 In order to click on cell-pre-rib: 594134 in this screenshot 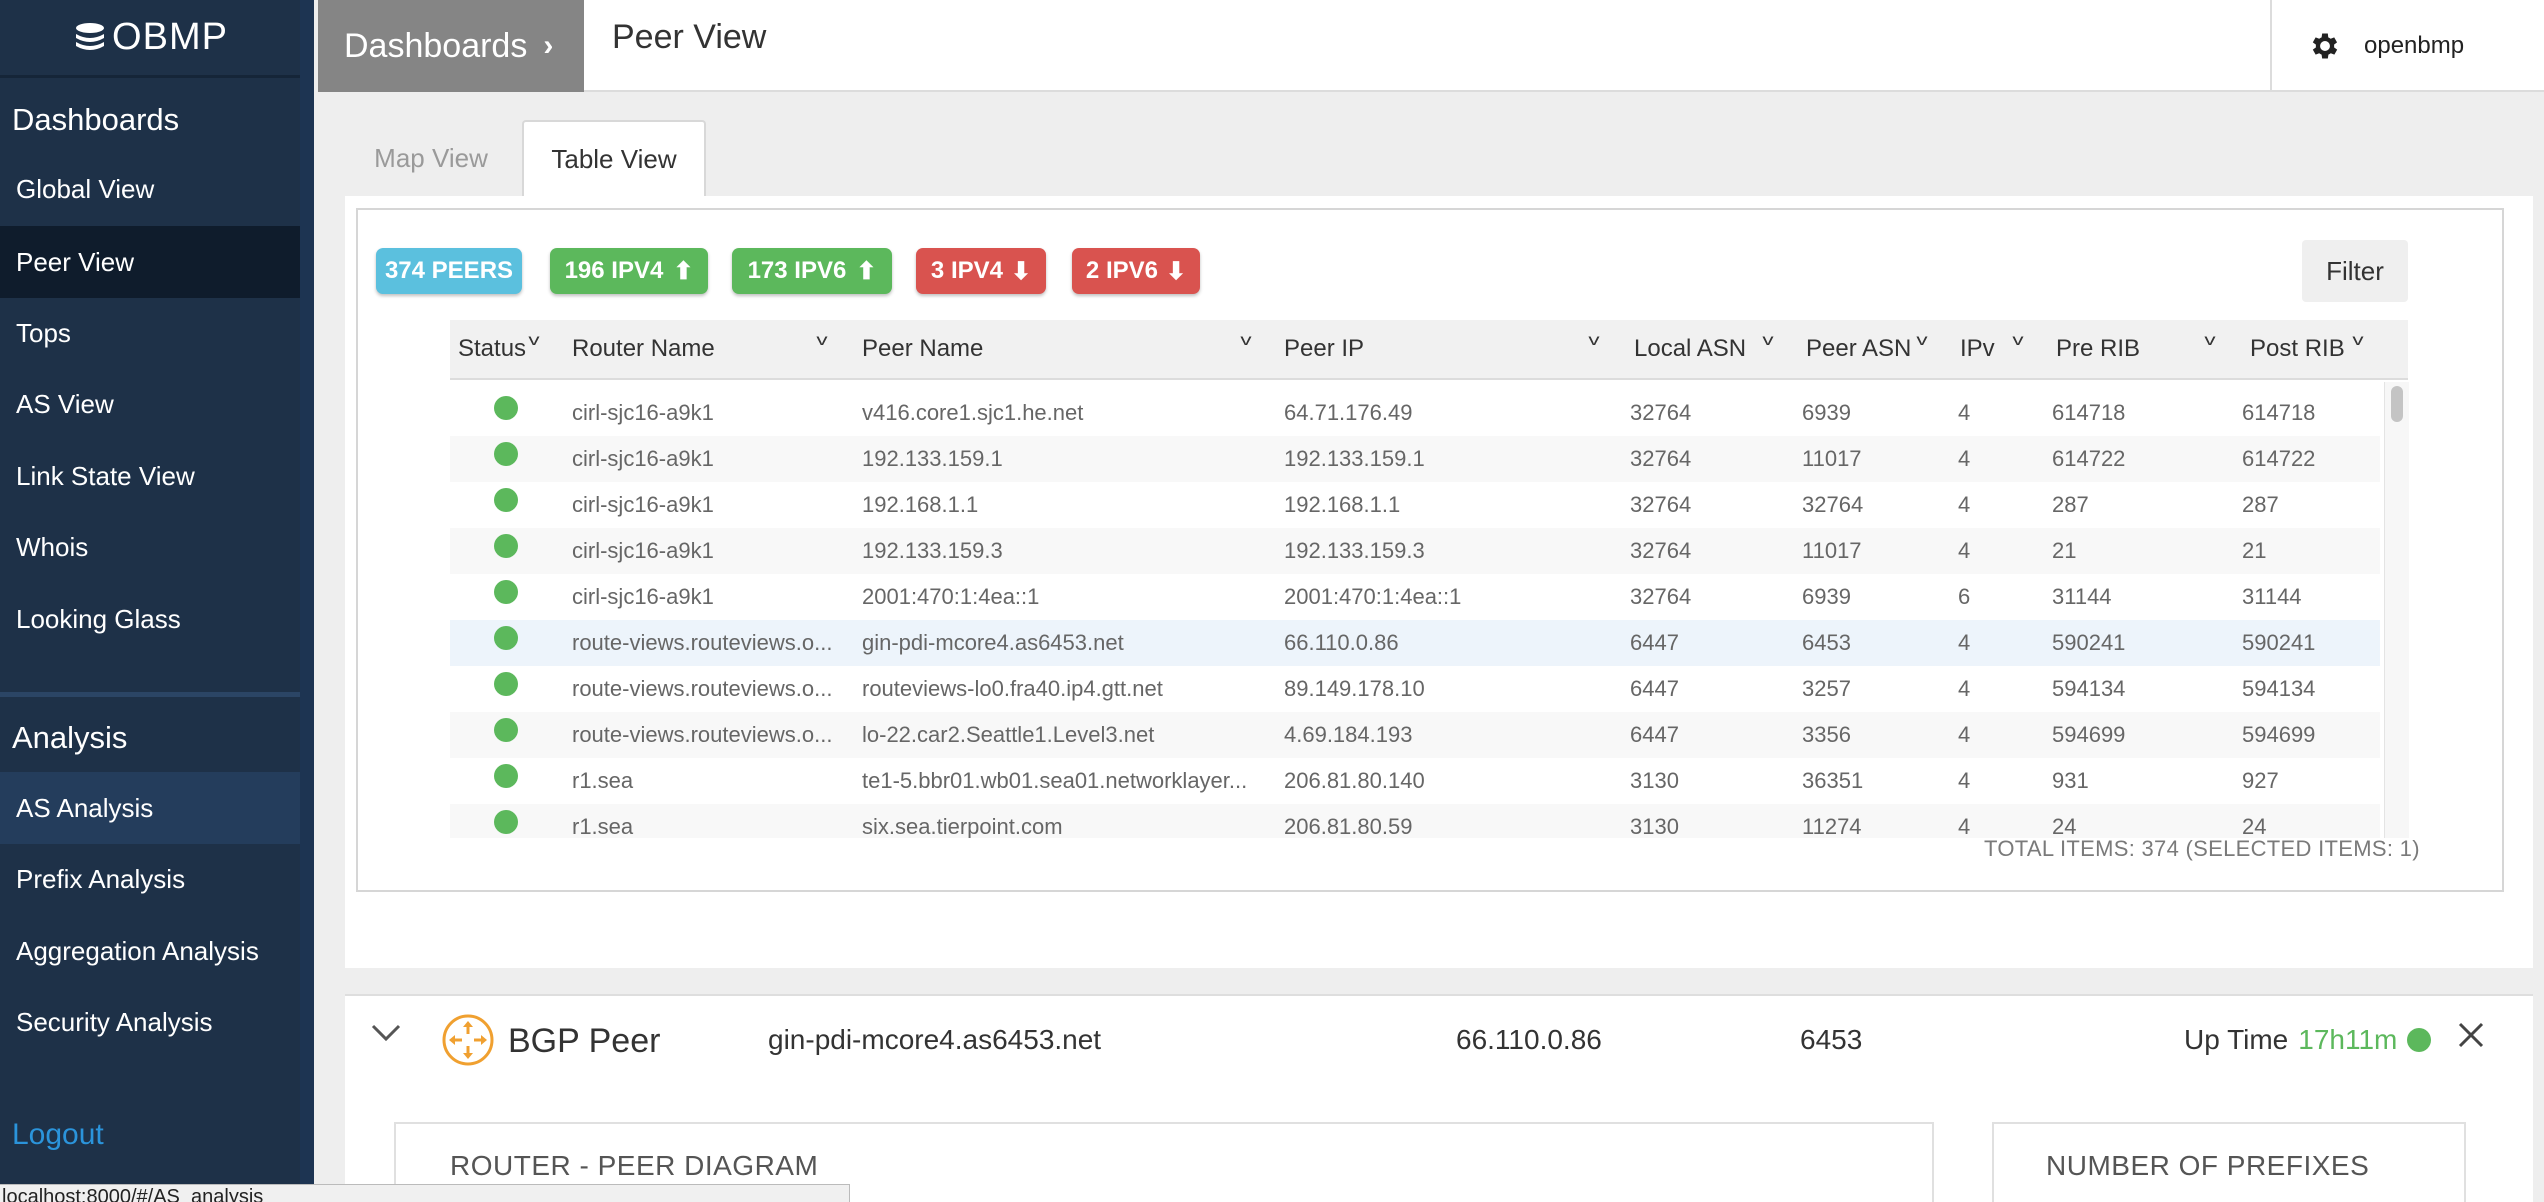, I will do `click(2089, 688)`.